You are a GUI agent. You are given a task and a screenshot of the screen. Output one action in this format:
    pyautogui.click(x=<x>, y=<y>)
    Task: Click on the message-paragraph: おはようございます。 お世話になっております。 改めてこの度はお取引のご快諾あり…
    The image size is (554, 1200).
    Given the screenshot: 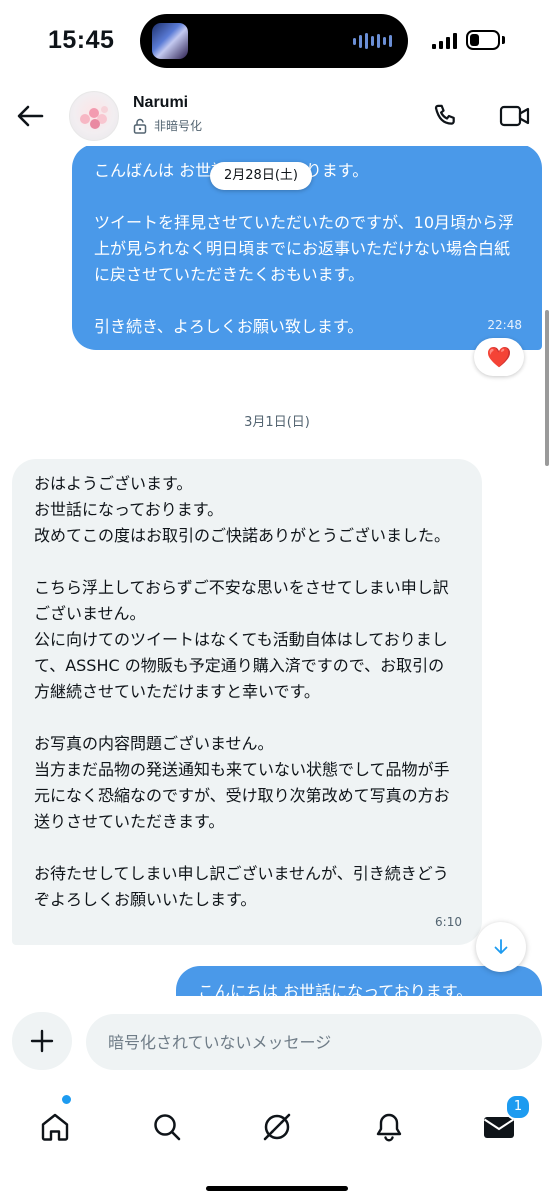 What is the action you would take?
    pyautogui.click(x=242, y=509)
    